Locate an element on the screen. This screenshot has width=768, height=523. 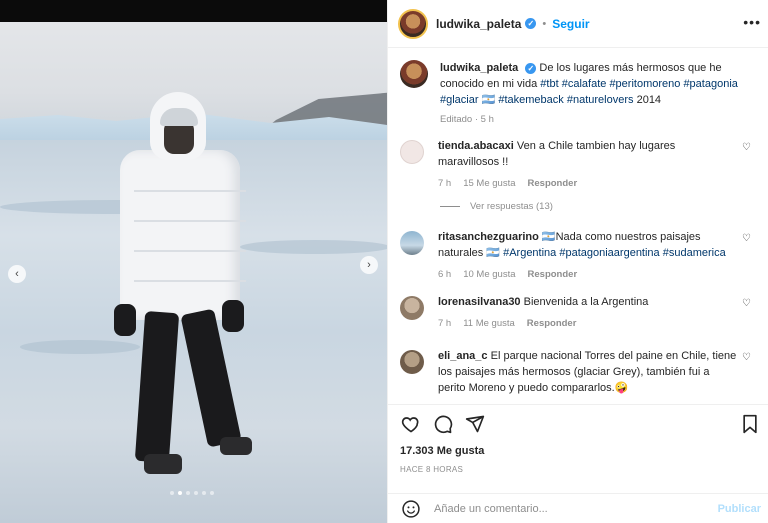
hashtag: #patagonia is located at coordinates (710, 84).